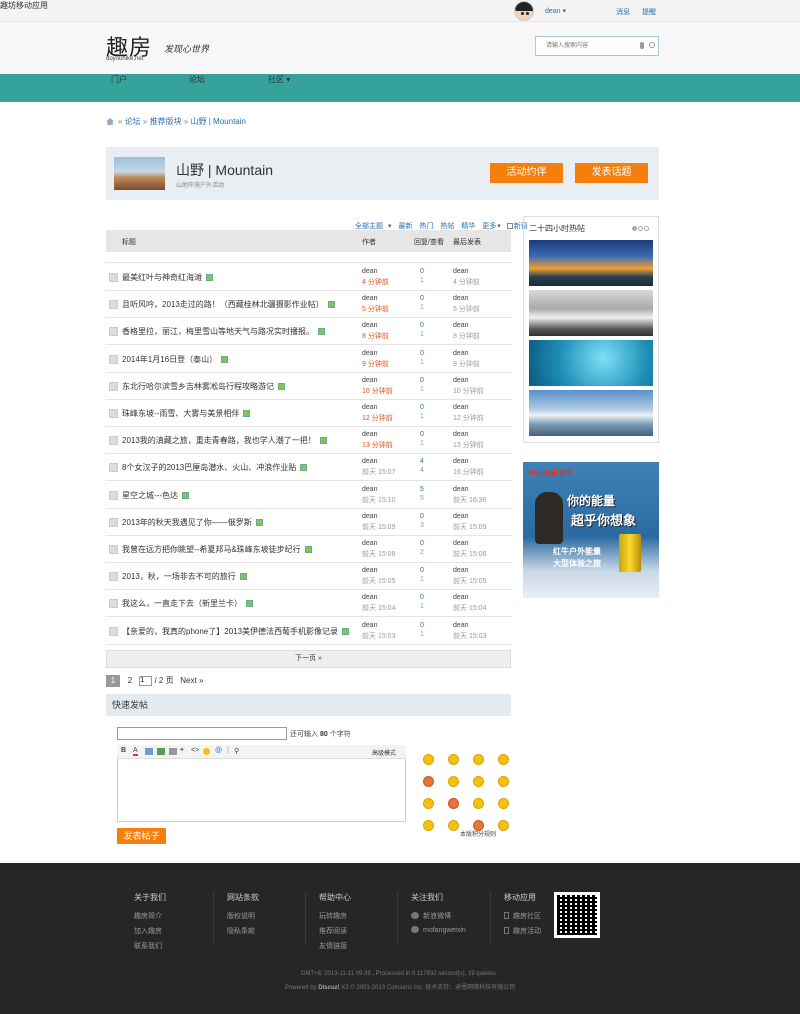  Describe the element at coordinates (623, 12) in the screenshot. I see `messages-link: 消息` at that location.